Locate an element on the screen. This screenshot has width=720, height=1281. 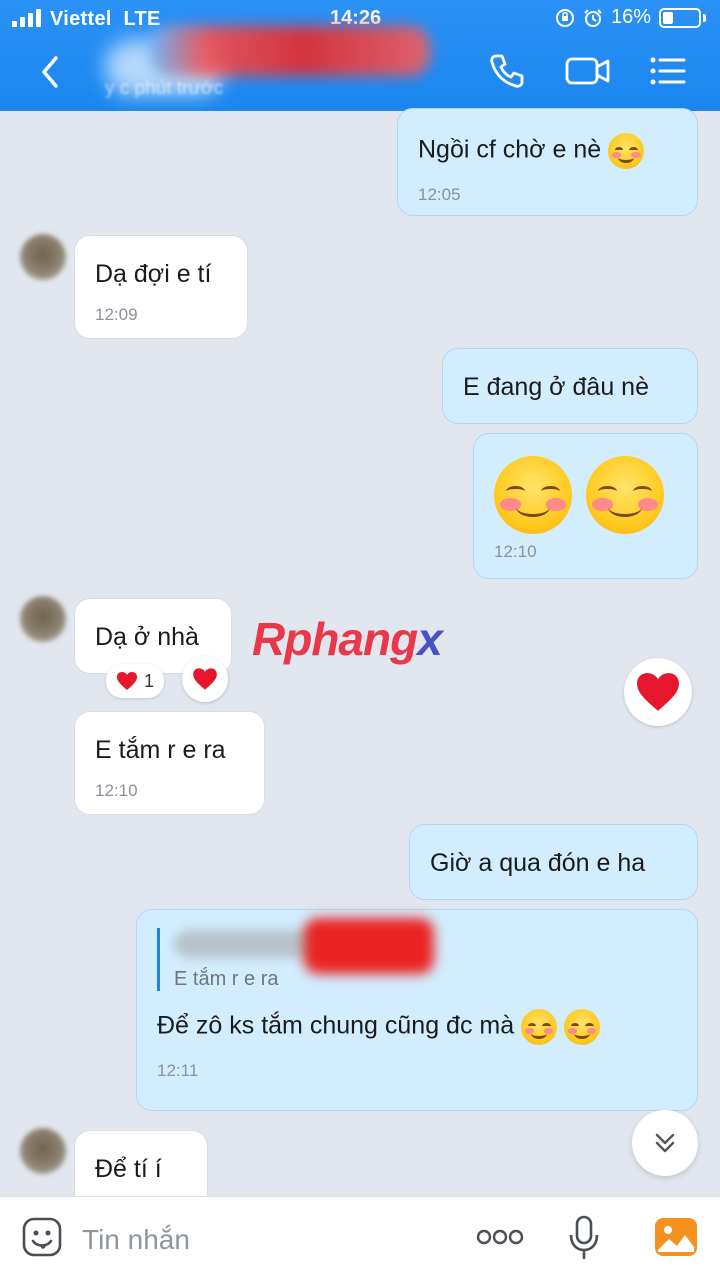
blushing-emoji-icon is located at coordinates (626, 151).